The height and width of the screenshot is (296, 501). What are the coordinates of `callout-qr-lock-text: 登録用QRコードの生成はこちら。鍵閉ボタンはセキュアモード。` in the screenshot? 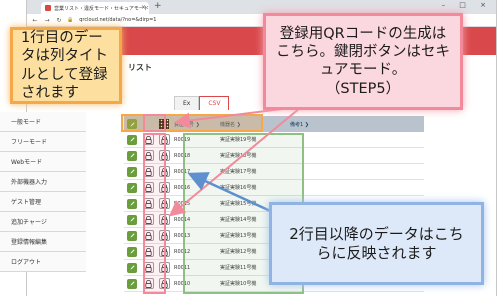 It's located at (363, 51).